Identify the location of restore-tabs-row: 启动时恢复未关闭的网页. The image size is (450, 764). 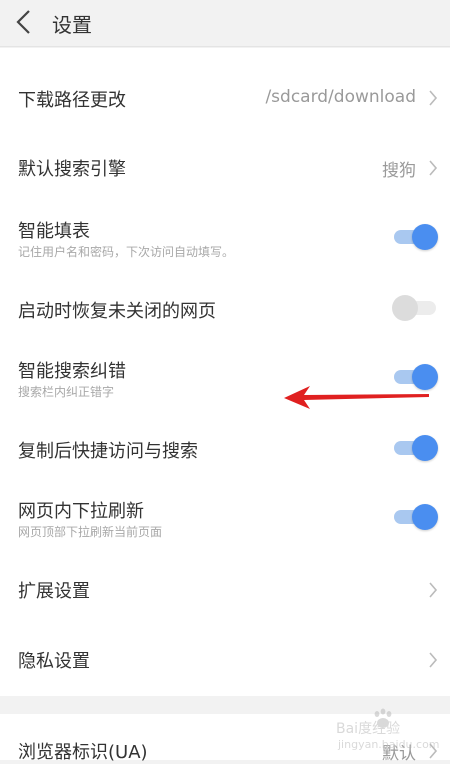
(225, 308).